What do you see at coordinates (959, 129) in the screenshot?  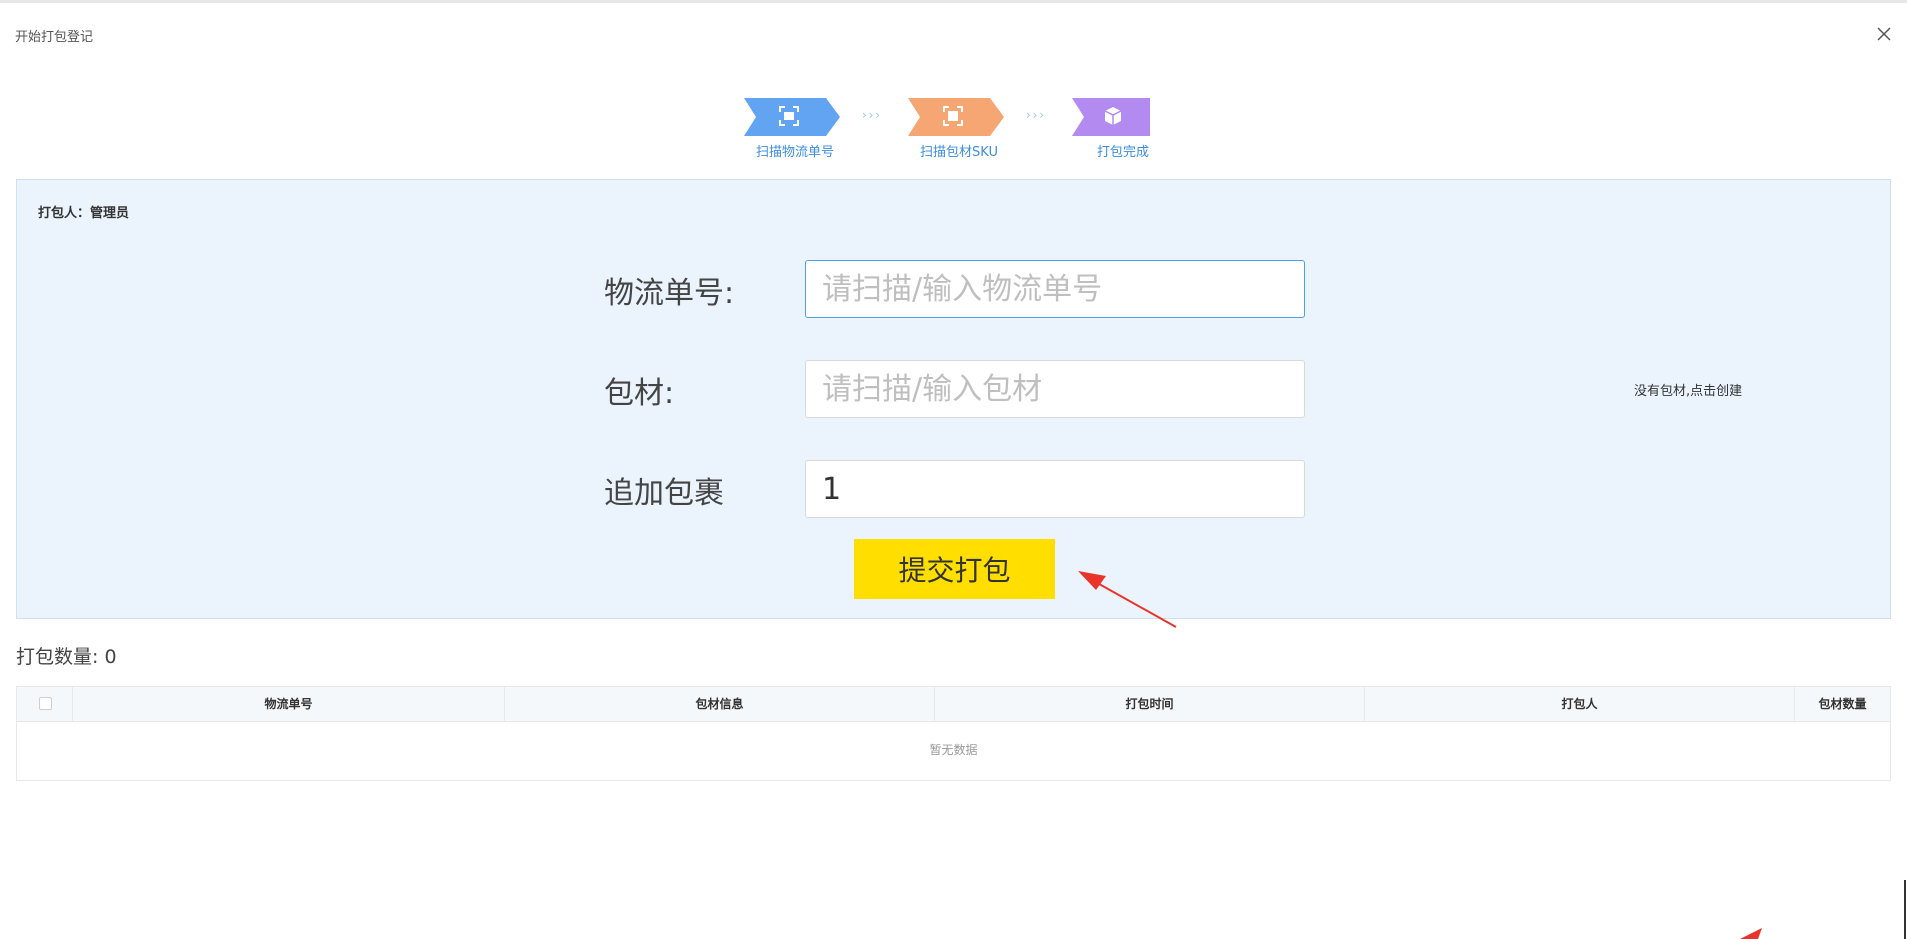 I see `step-scan-sku: 扫描包材SKU` at bounding box center [959, 129].